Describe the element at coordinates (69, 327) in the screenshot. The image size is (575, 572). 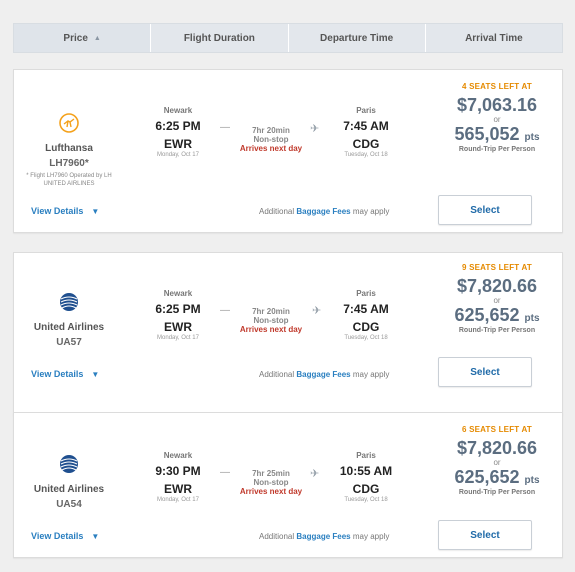
I see `airline-name: United Airlines` at that location.